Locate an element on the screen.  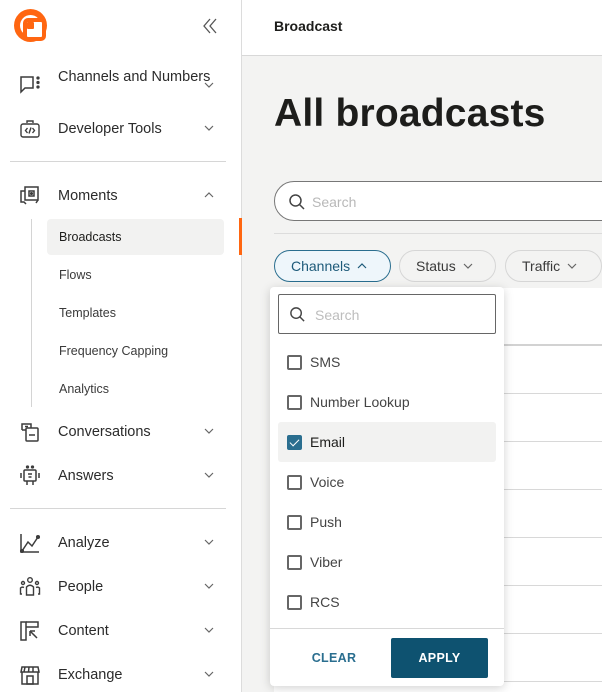
content-icon is located at coordinates (30, 631).